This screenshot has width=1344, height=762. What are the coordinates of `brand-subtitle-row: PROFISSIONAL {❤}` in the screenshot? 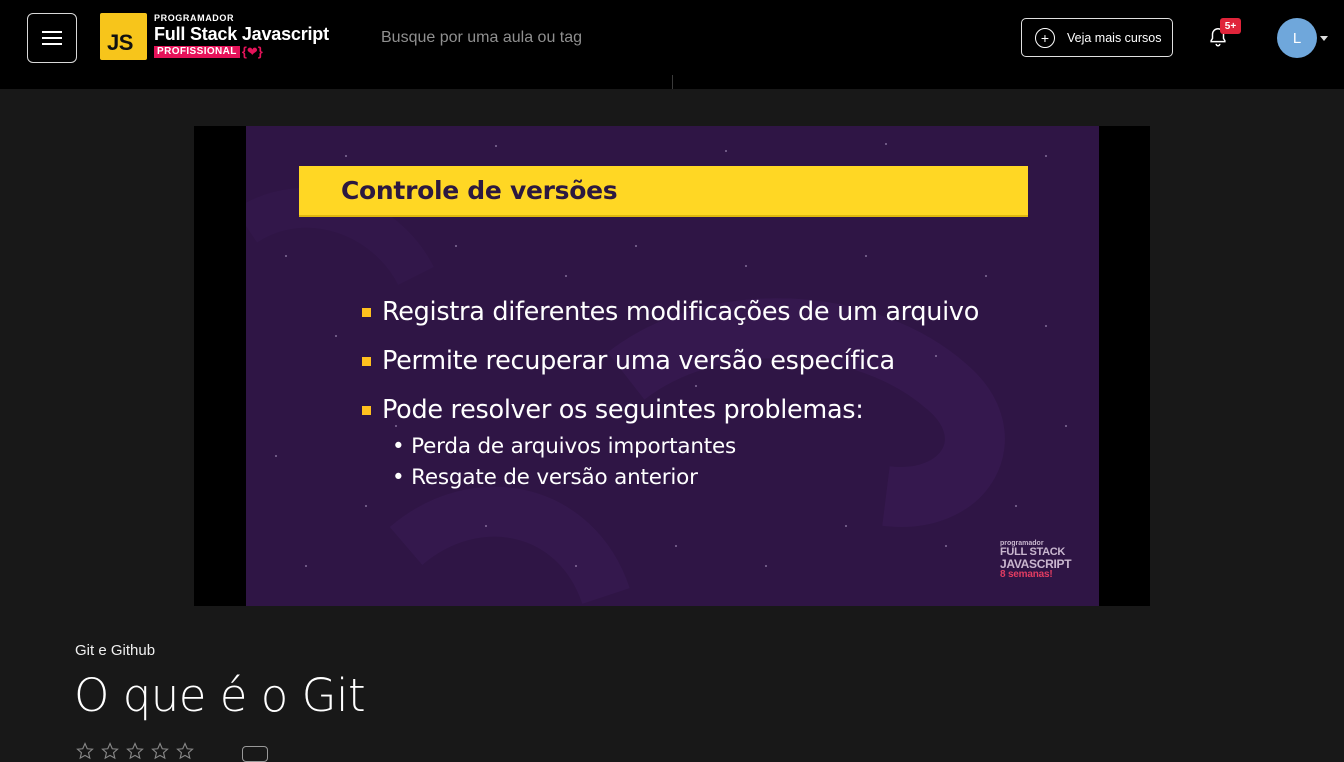 It's located at (241, 51).